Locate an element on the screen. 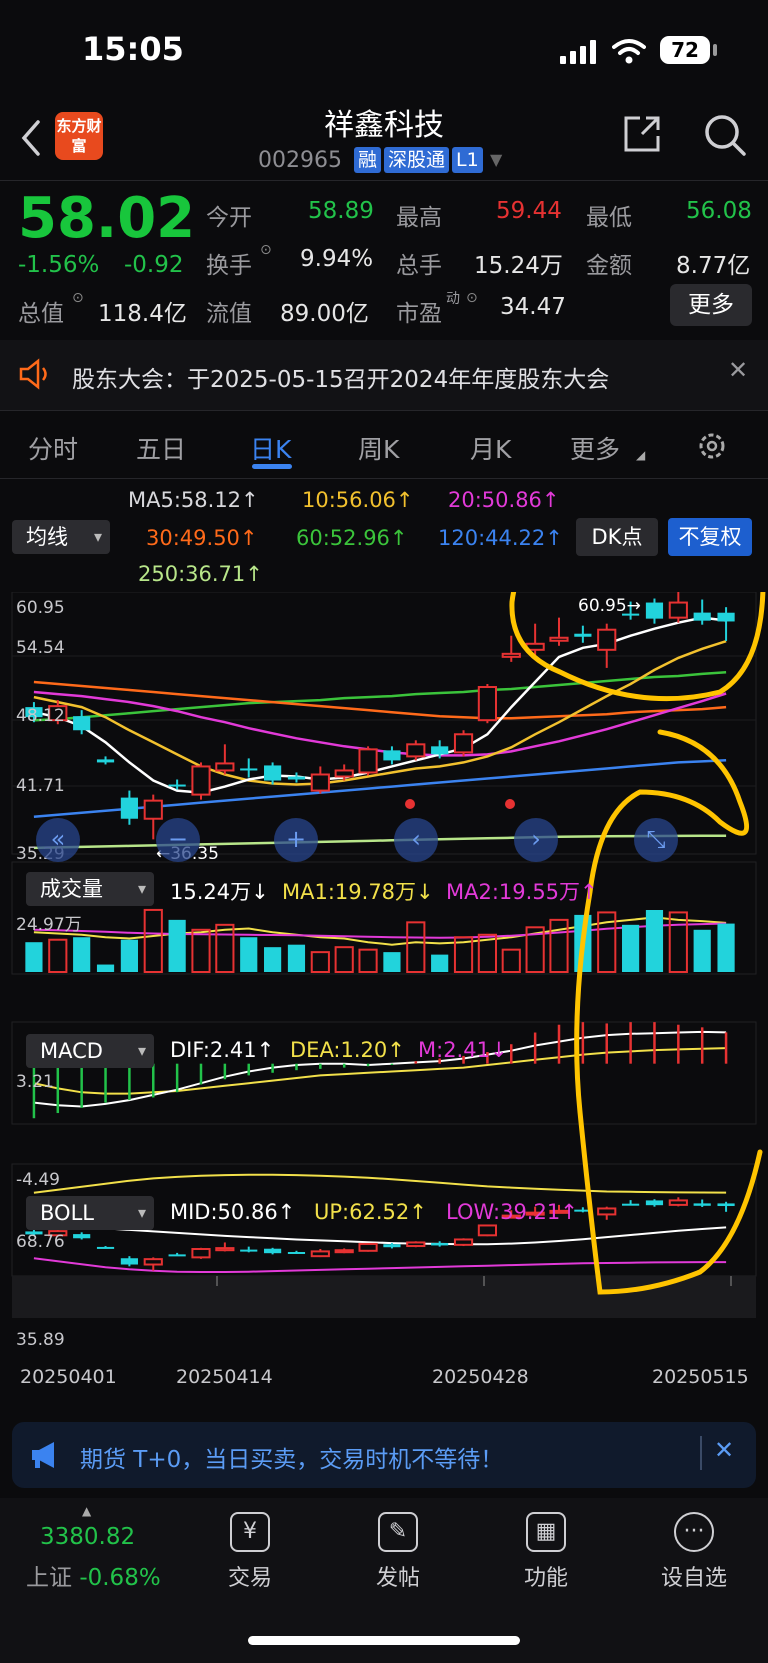 This screenshot has width=768, height=1663. ma250-line is located at coordinates (380, 842).